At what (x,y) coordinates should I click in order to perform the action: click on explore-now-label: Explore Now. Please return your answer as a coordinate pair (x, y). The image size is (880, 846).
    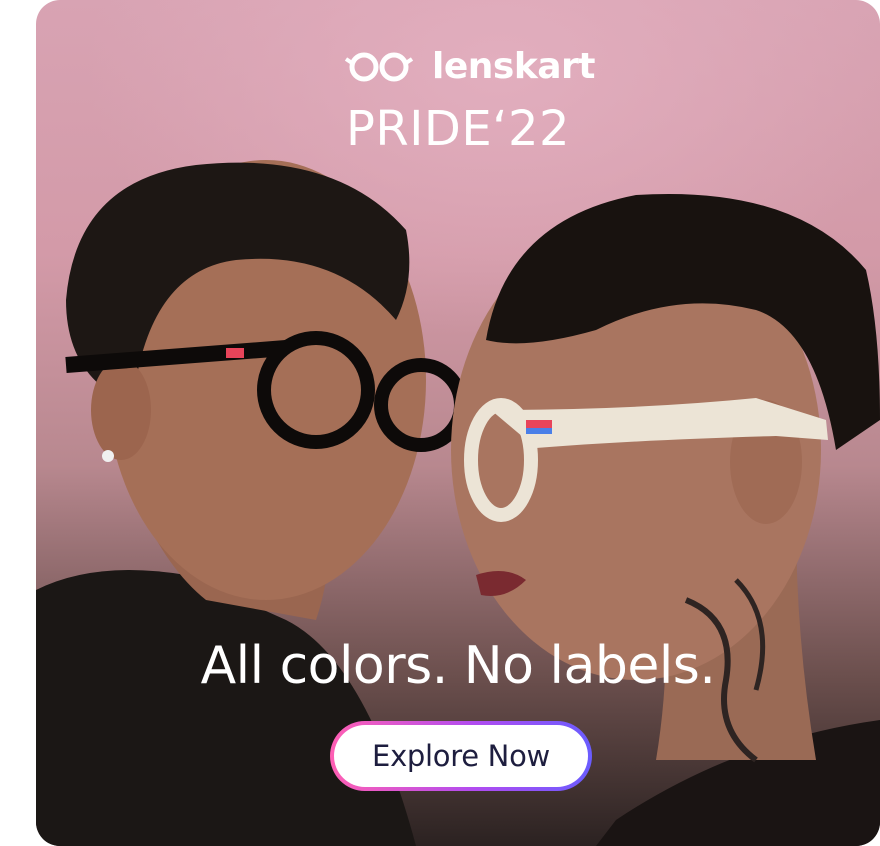
    Looking at the image, I should click on (461, 756).